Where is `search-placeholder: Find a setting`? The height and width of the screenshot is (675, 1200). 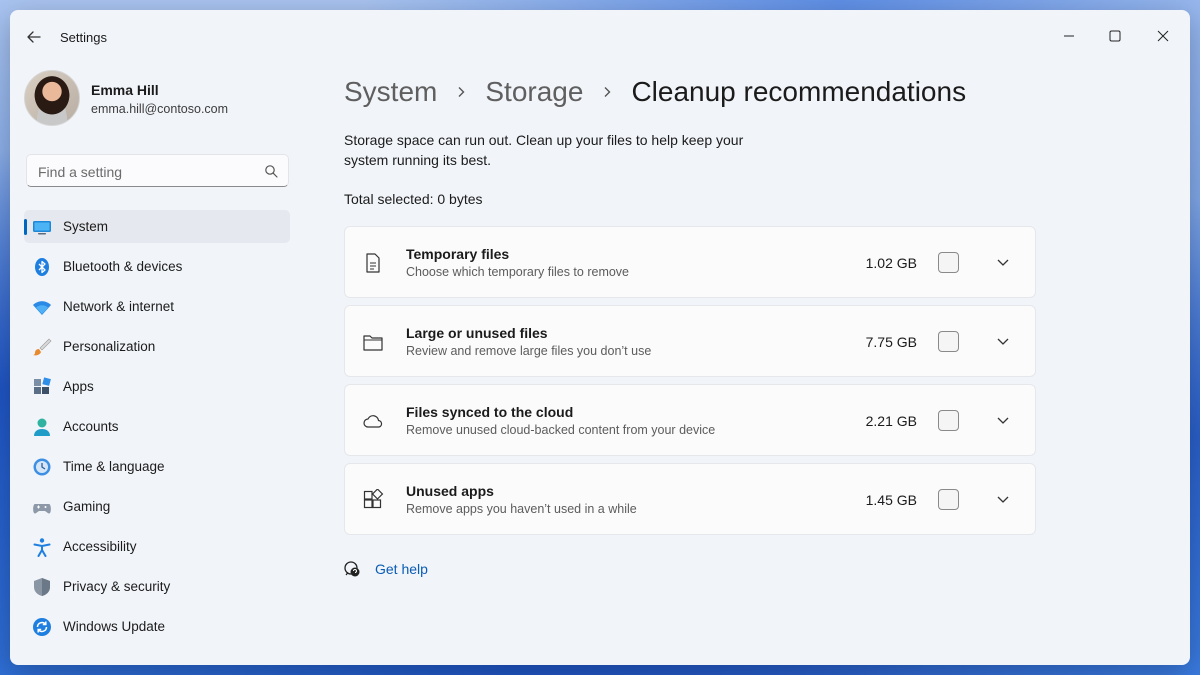
search-placeholder: Find a setting is located at coordinates (80, 172).